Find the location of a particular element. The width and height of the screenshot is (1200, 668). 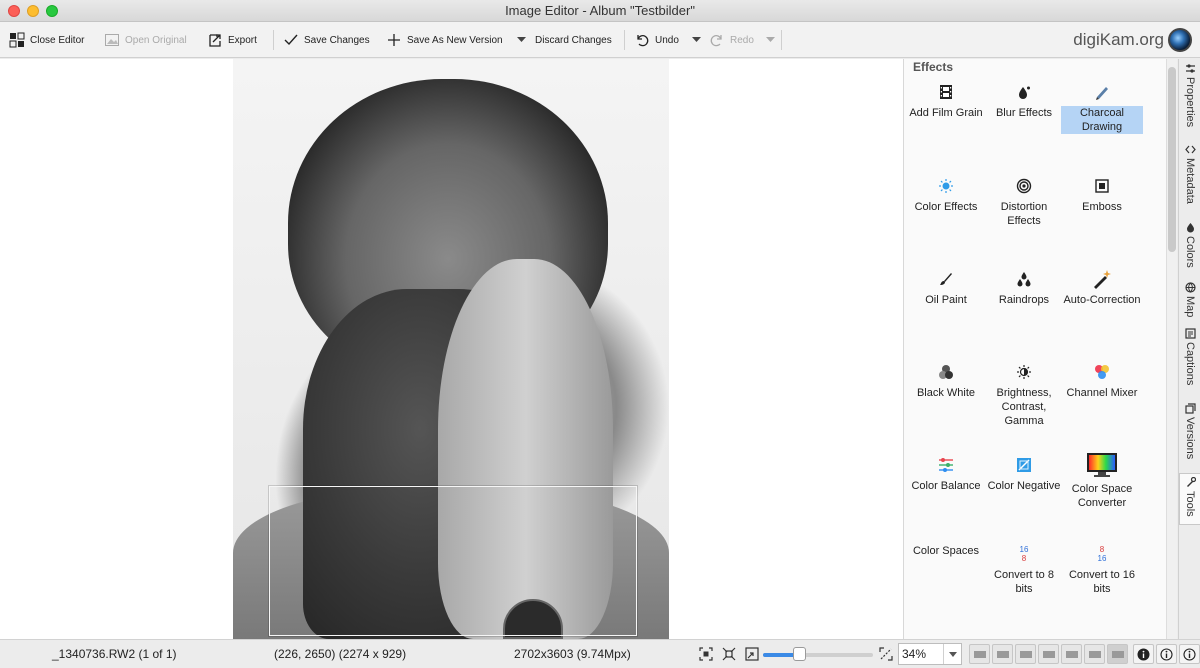

tool-black-white: Black White is located at coordinates (946, 381).